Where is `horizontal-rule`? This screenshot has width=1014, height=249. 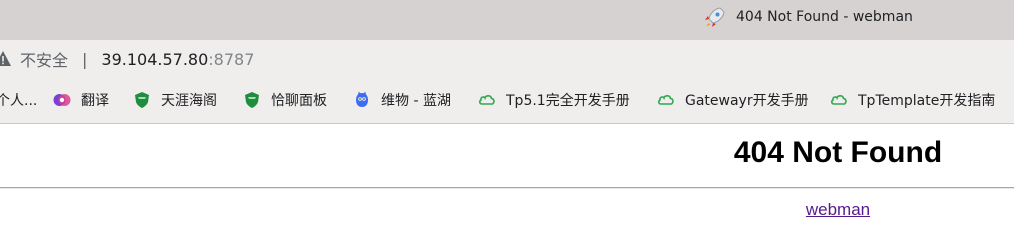 horizontal-rule is located at coordinates (507, 188).